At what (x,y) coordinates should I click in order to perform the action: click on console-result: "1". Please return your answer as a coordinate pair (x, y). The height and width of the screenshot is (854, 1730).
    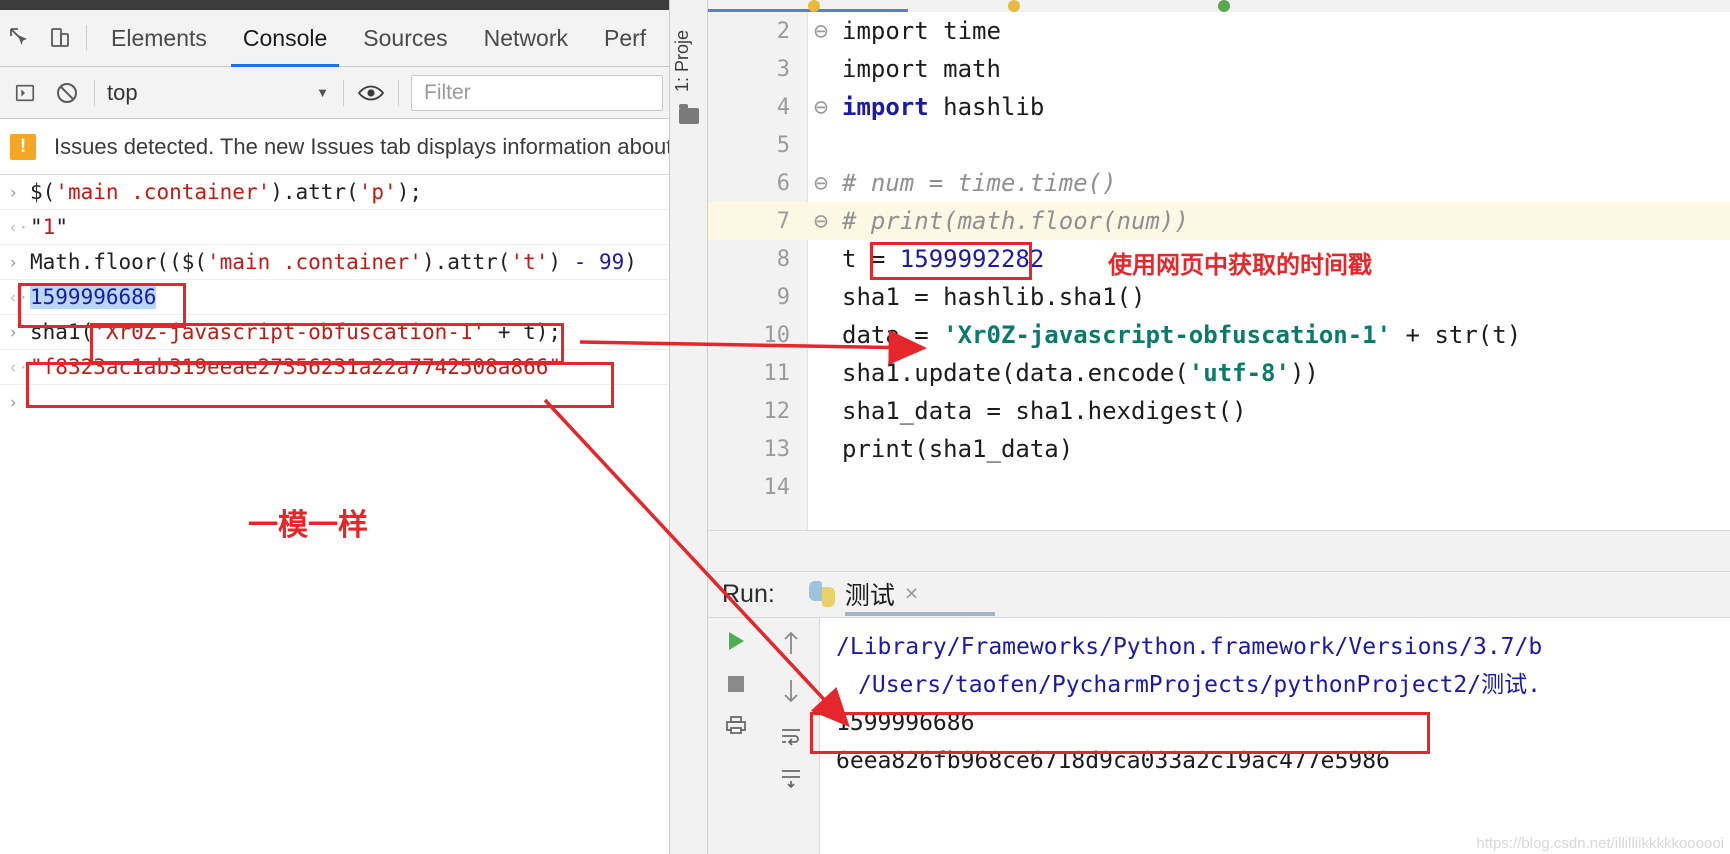
    Looking at the image, I should click on (49, 227).